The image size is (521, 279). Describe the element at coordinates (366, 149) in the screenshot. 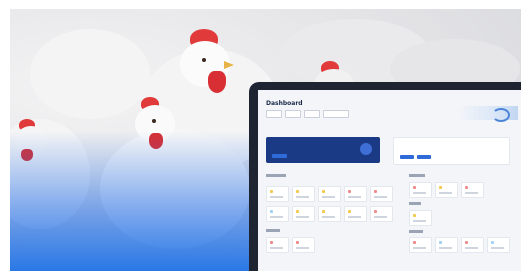

I see `analytics-icon` at that location.